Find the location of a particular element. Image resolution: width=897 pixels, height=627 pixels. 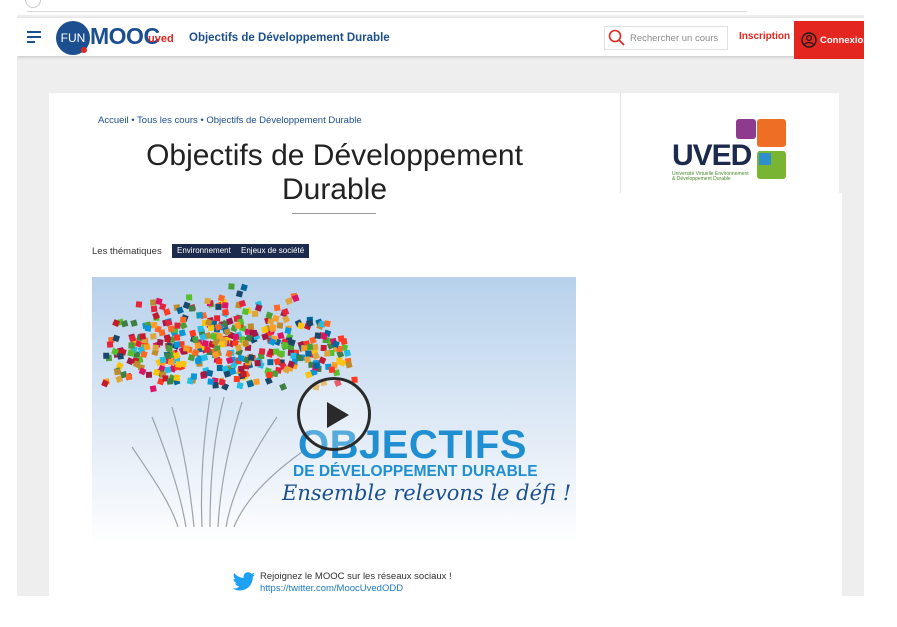

org-name: uved is located at coordinates (161, 39).